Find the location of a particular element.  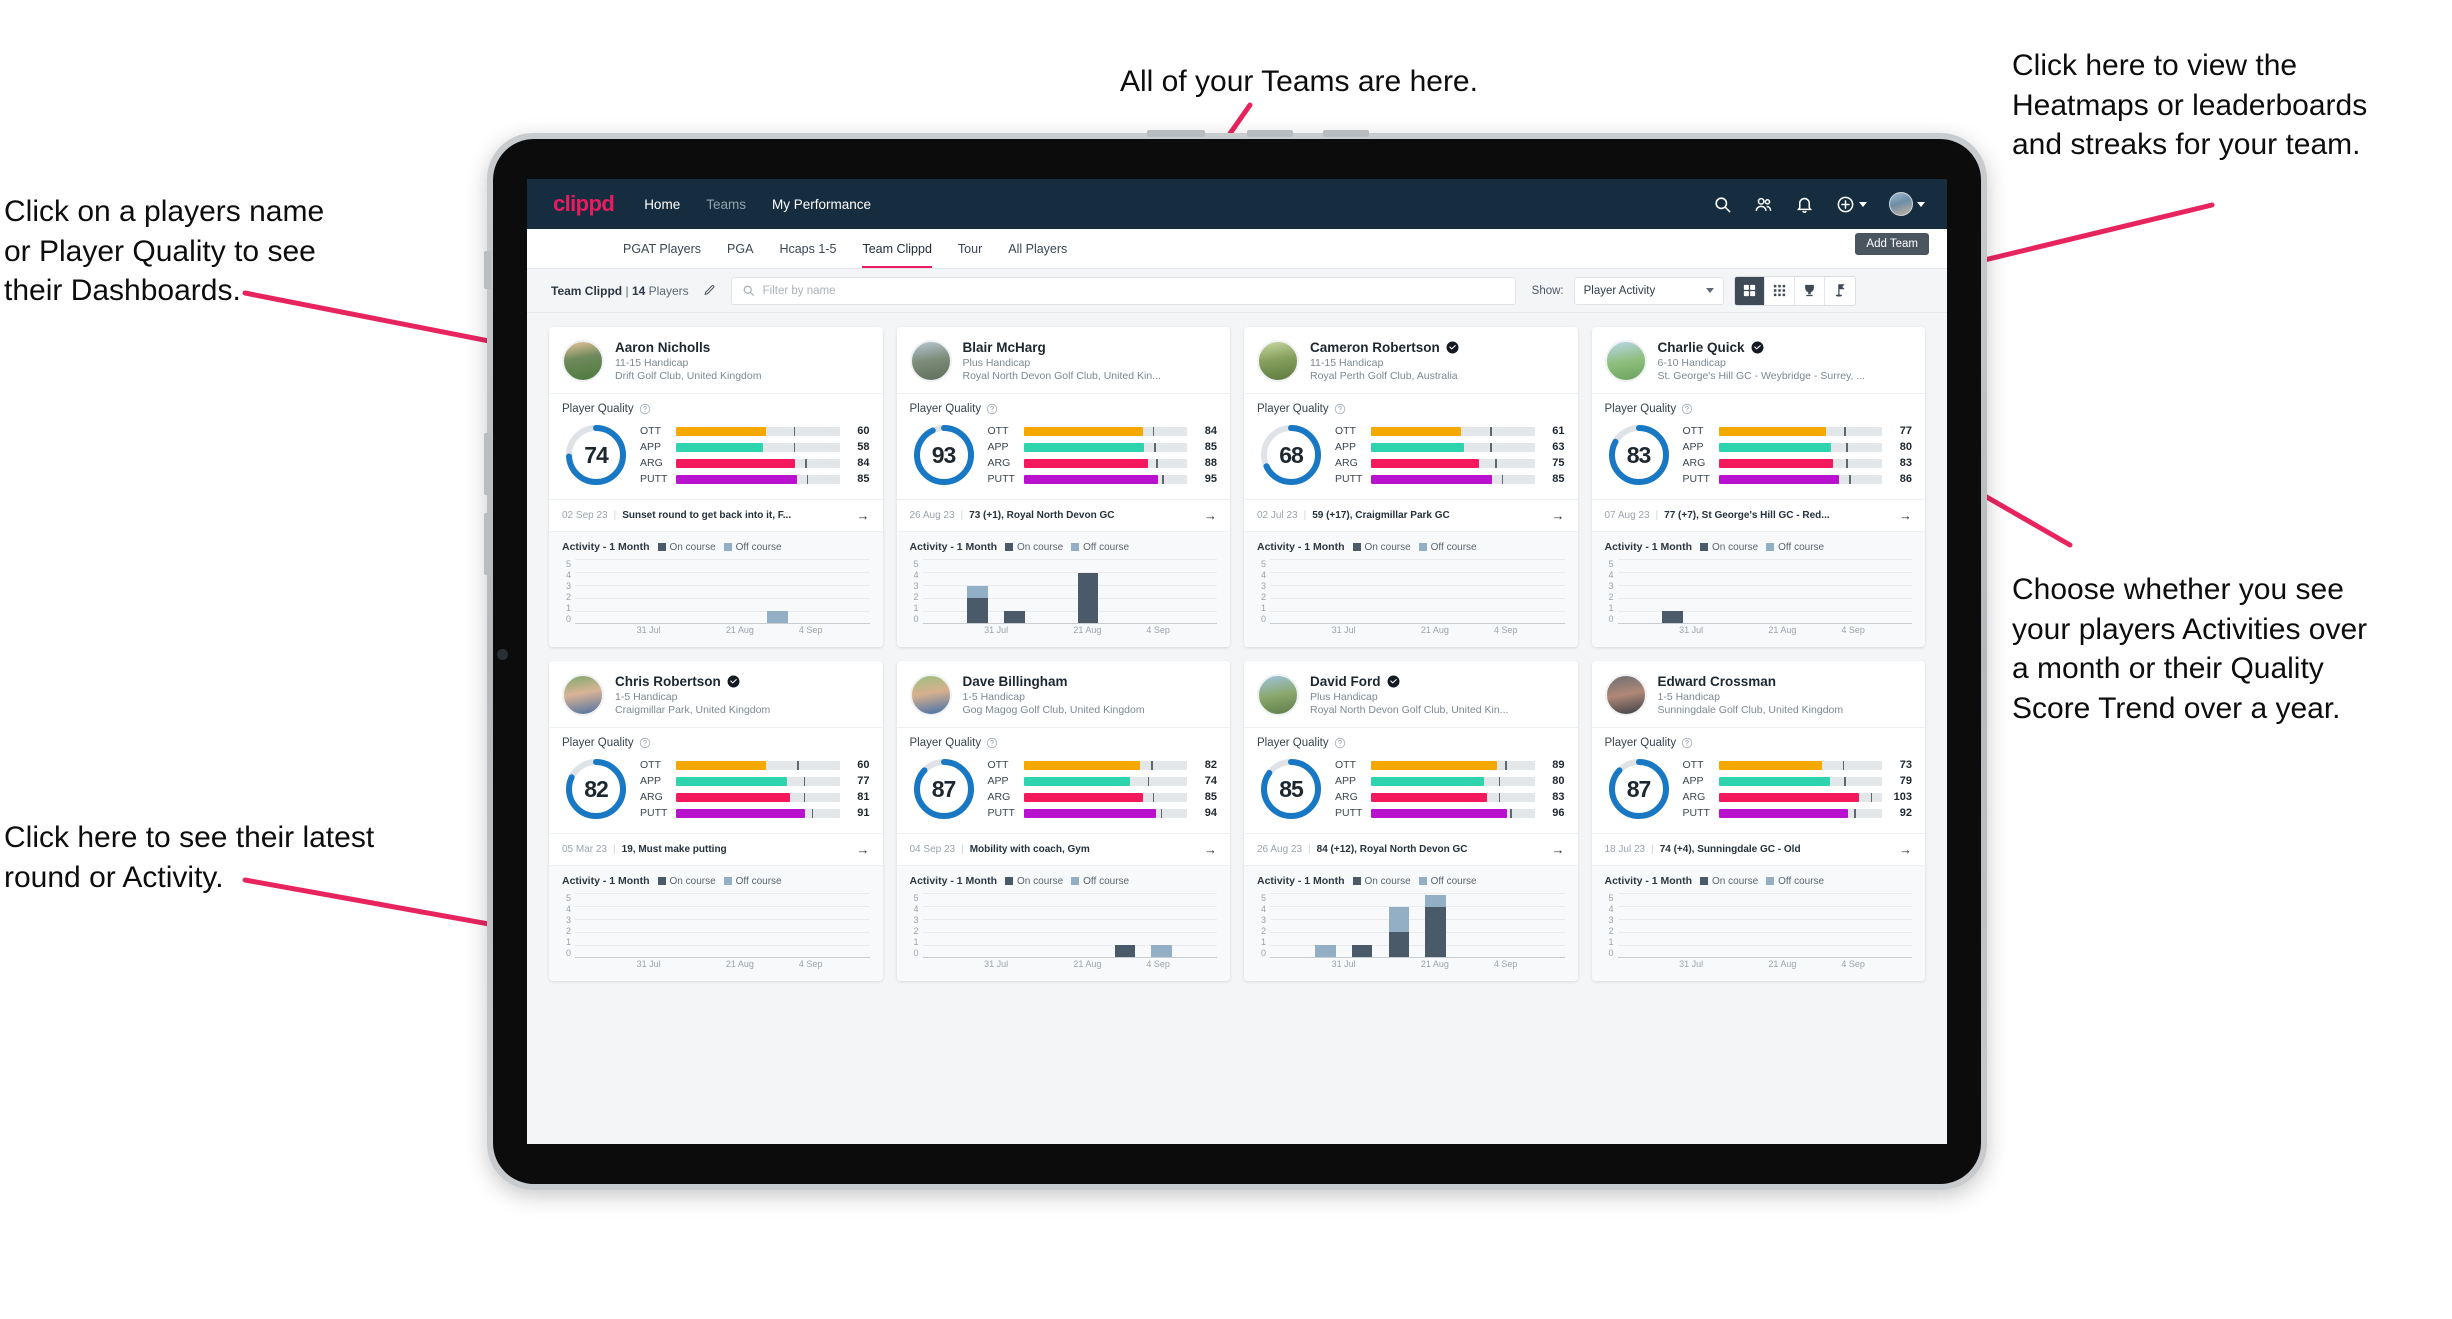

grid-view-icon is located at coordinates (1749, 290).